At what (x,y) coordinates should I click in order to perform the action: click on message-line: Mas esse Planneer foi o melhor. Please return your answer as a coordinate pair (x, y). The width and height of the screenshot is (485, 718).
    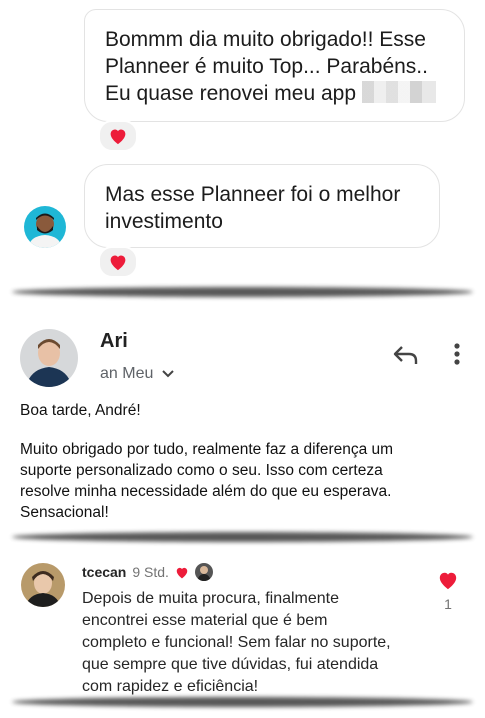
    Looking at the image, I should click on (253, 194).